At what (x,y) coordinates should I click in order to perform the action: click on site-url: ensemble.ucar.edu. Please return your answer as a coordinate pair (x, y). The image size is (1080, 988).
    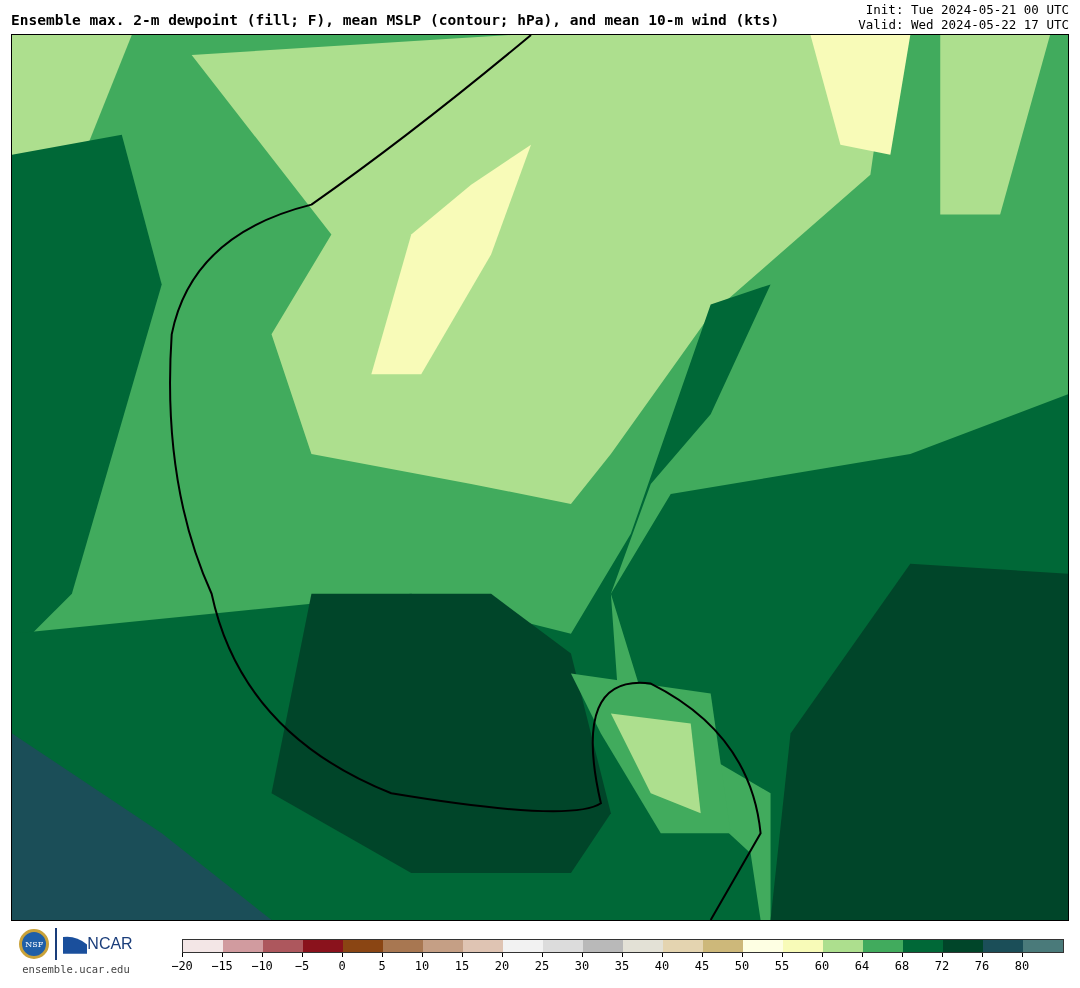
    Looking at the image, I should click on (76, 969).